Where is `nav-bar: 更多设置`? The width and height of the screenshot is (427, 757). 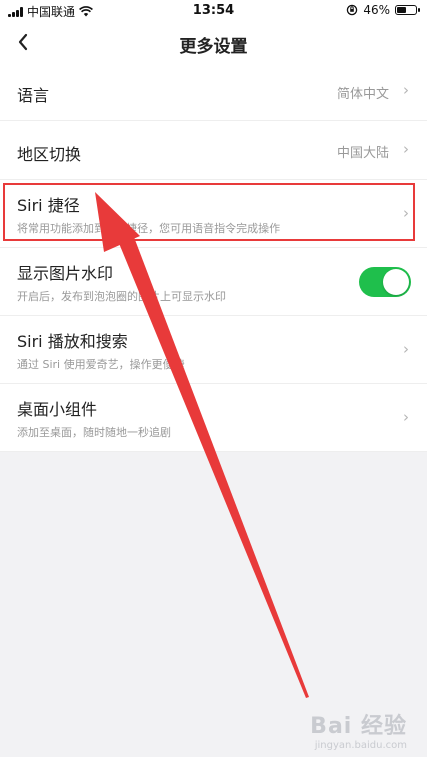 nav-bar: 更多设置 is located at coordinates (213, 42).